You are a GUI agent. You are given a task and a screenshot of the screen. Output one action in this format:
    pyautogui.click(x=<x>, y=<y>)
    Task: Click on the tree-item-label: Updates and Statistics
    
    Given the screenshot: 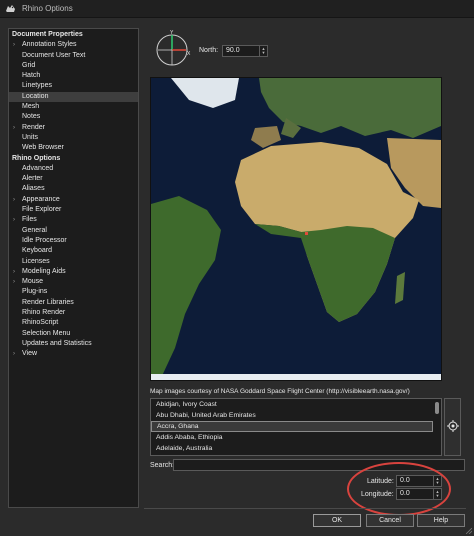 What is the action you would take?
    pyautogui.click(x=57, y=343)
    